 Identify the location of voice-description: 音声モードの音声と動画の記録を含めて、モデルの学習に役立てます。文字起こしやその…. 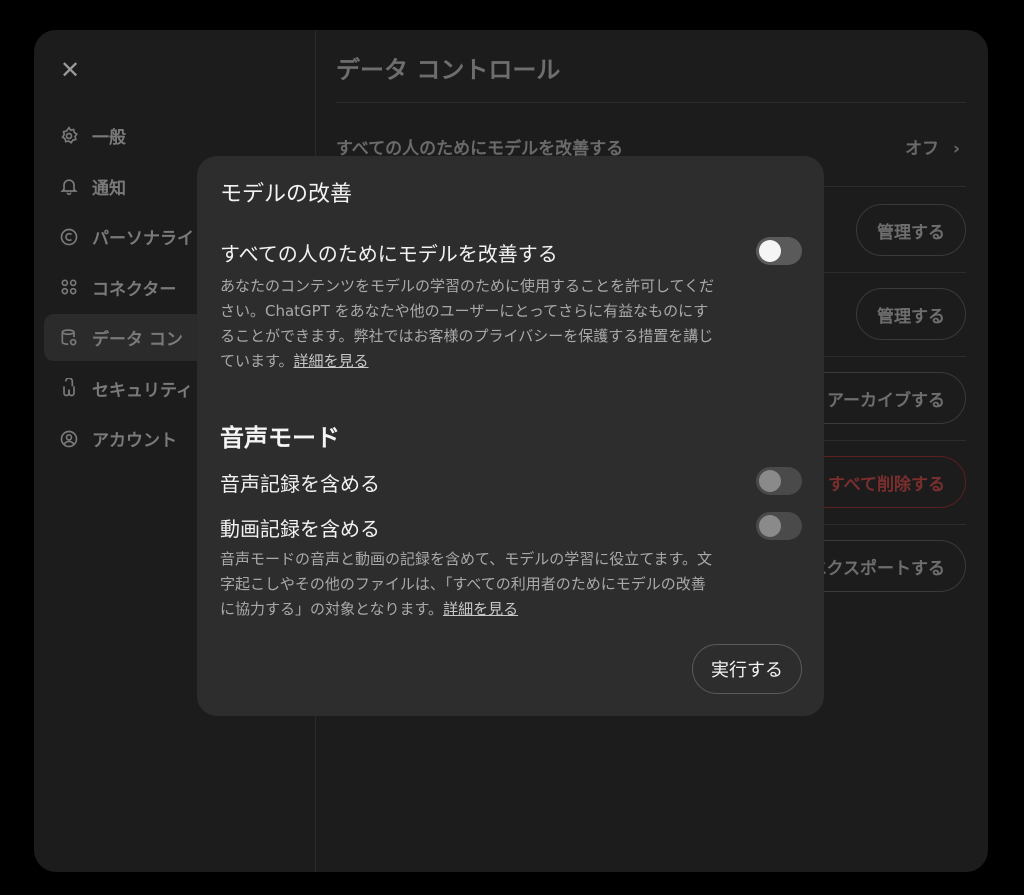
(470, 584).